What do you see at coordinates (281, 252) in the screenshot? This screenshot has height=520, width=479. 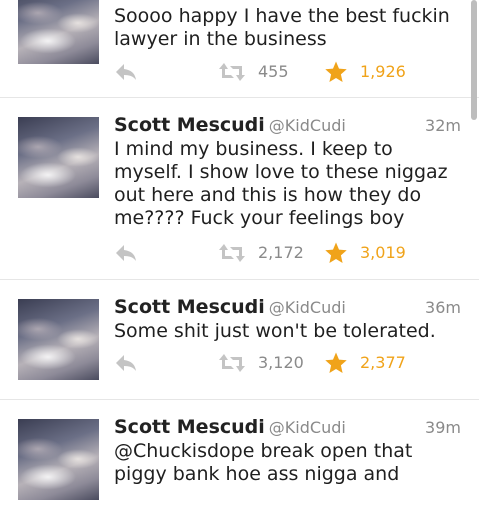 I see `retweet-count: 2,172` at bounding box center [281, 252].